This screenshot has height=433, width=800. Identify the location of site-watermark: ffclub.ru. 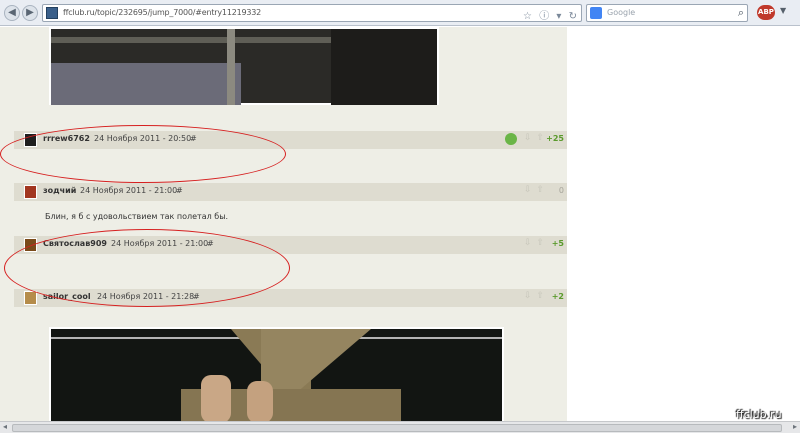
(759, 414).